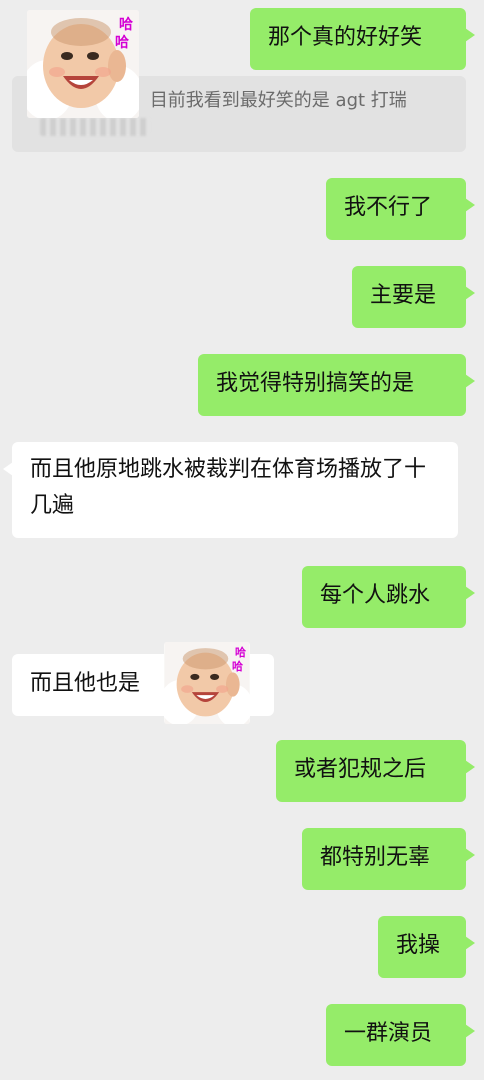  I want to click on message-text: 而且他也是, so click(85, 683).